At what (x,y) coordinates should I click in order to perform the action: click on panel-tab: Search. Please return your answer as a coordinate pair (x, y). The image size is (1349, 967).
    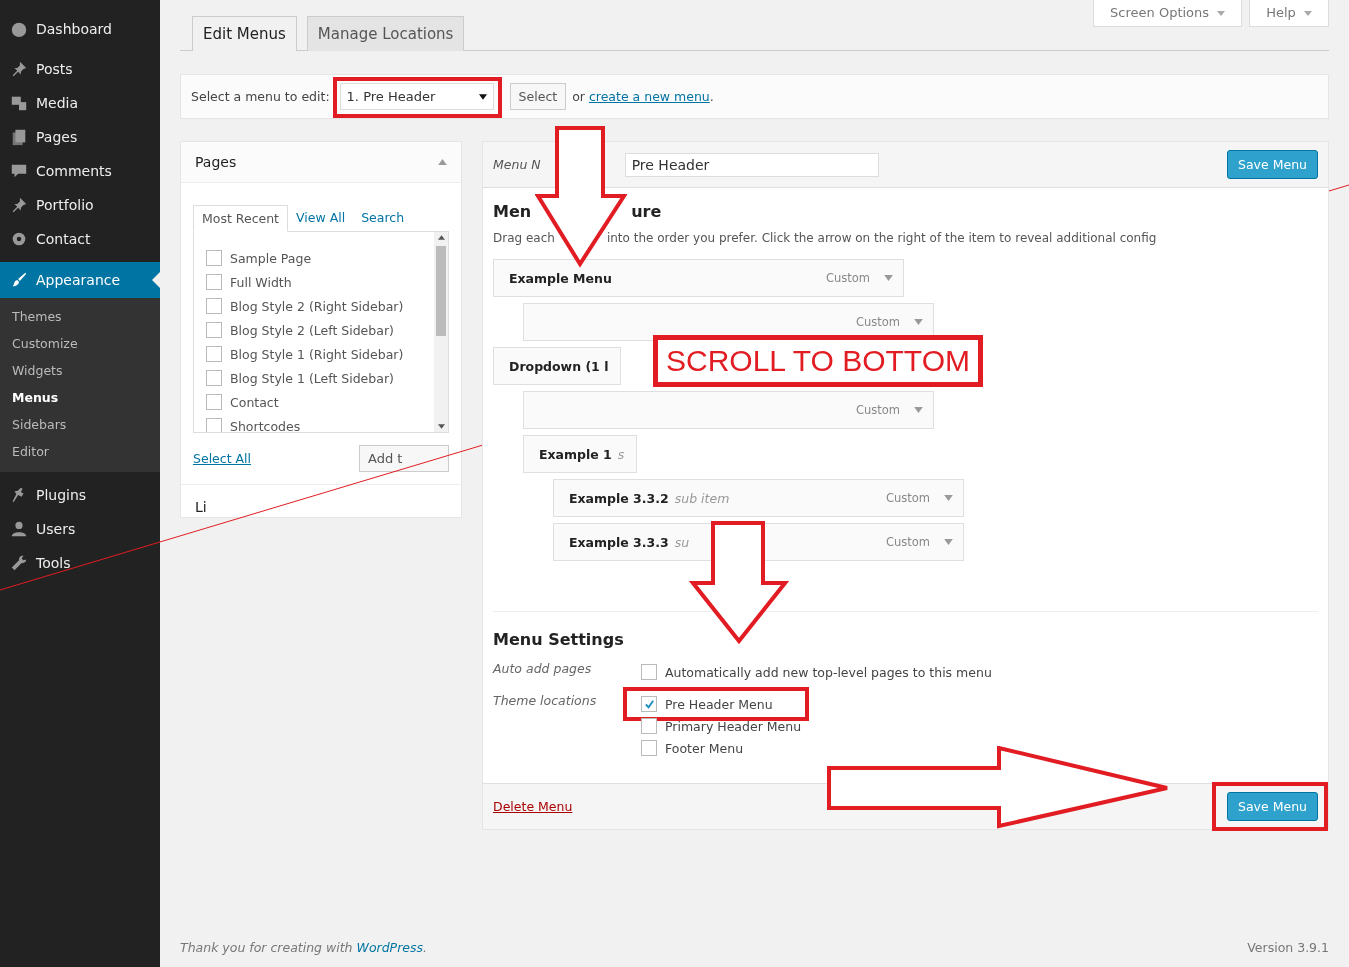
    Looking at the image, I should click on (383, 218).